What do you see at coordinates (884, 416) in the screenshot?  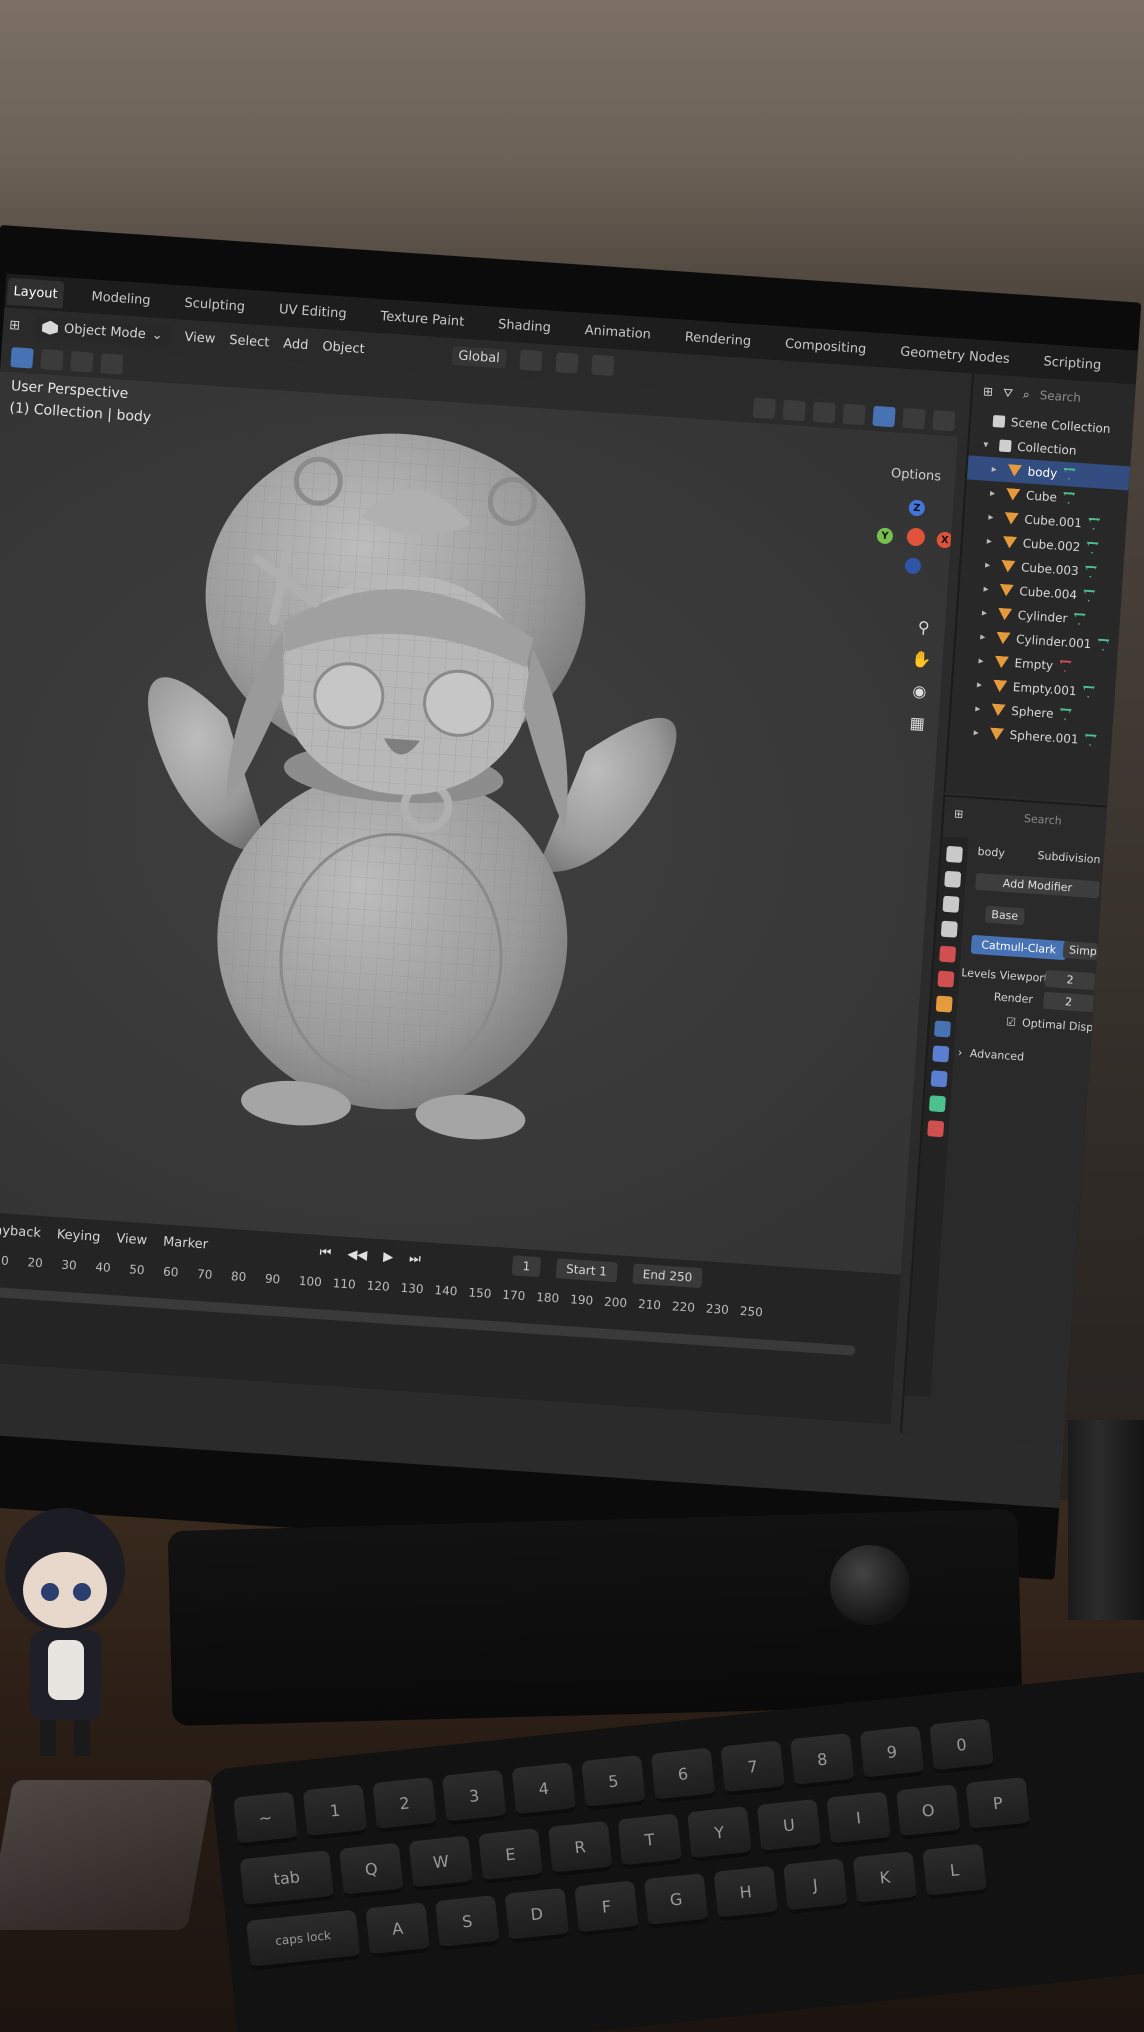 I see `solid-shading-icon` at bounding box center [884, 416].